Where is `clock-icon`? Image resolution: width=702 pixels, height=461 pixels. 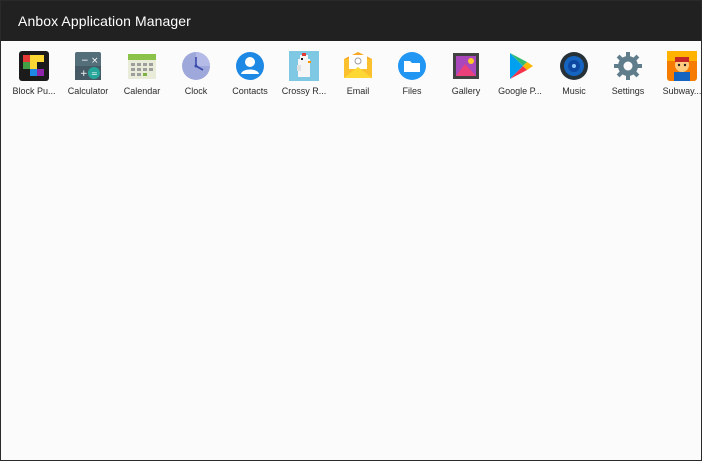 clock-icon is located at coordinates (196, 66).